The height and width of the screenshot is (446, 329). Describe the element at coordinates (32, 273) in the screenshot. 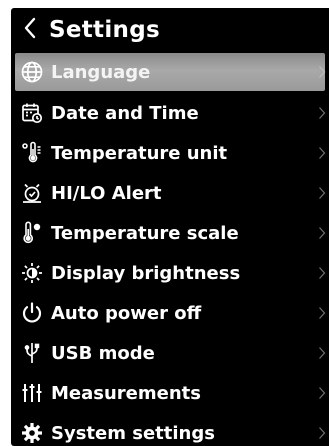

I see `brightness-icon` at that location.